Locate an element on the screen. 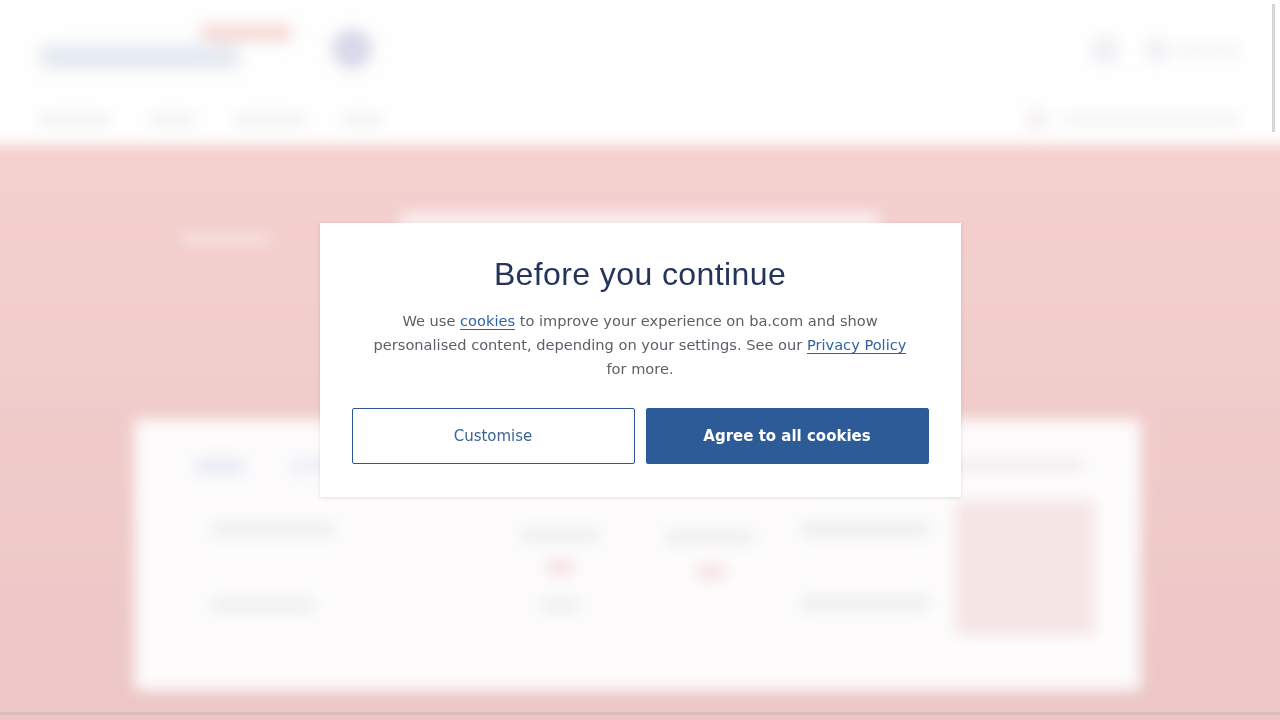 The width and height of the screenshot is (1280, 720). agree-button: Agree to all cookies is located at coordinates (787, 436).